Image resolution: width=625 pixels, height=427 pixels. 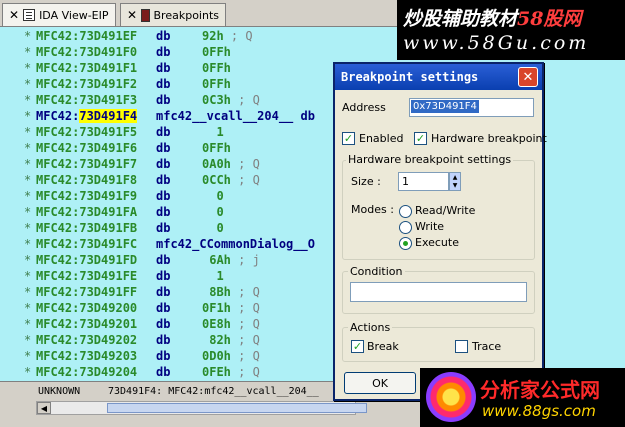 I want to click on break-checkbox: ✓, so click(x=357, y=346).